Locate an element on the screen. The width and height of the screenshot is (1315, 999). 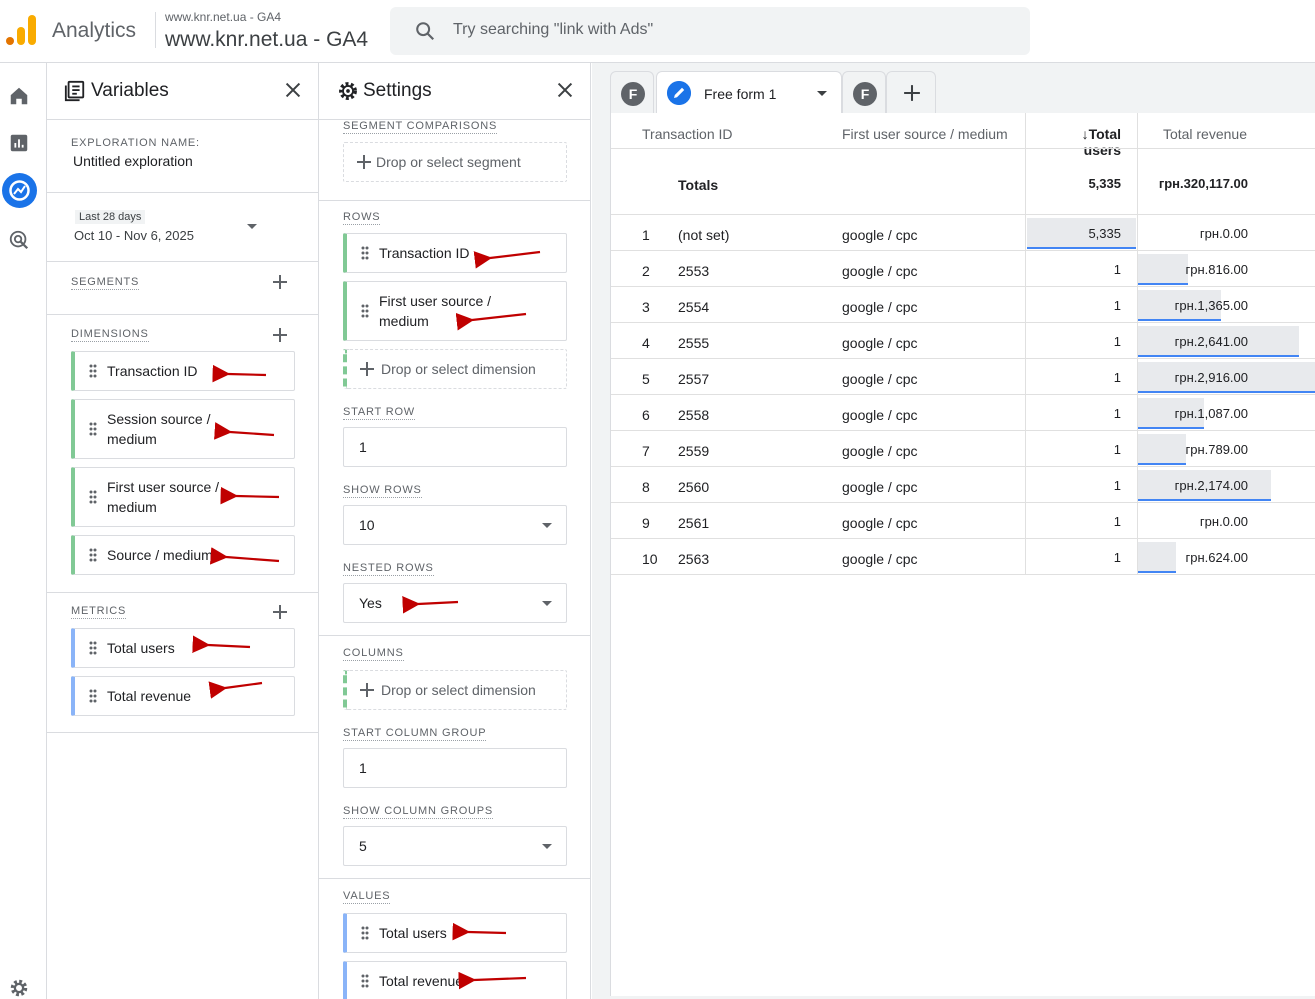
total-revenue-cell: грн.0.00 is located at coordinates (1223, 233).